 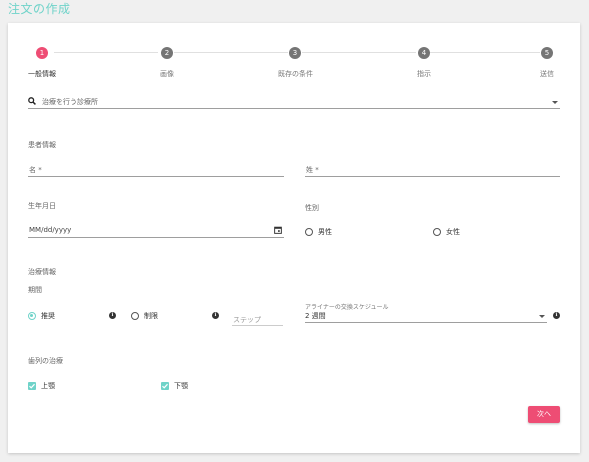 What do you see at coordinates (181, 386) in the screenshot?
I see `lower-arch-label: 下顎` at bounding box center [181, 386].